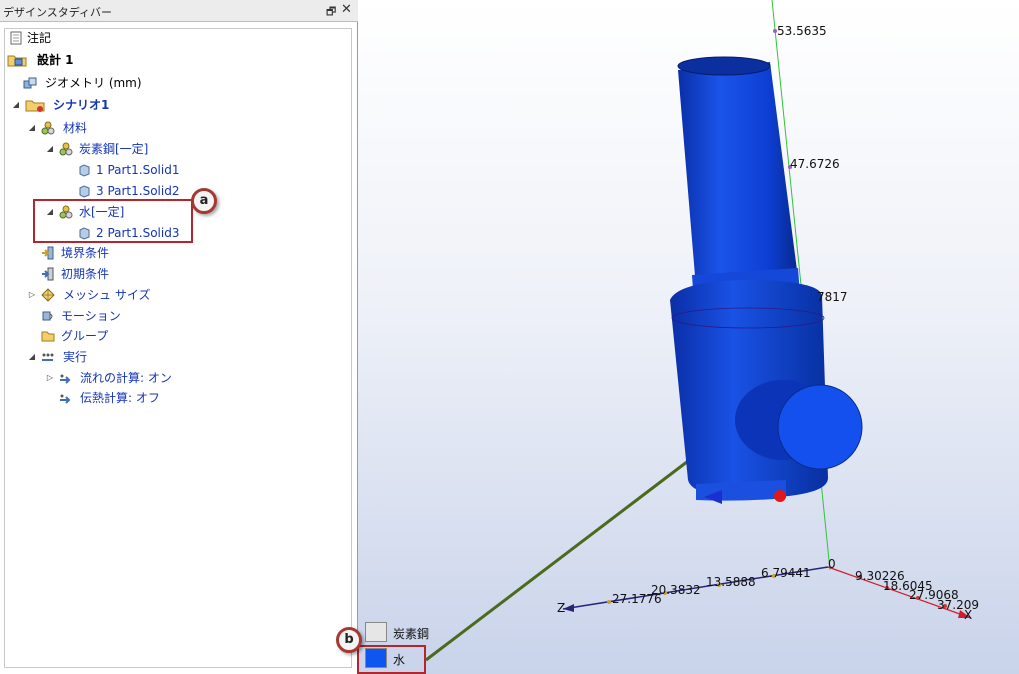 The height and width of the screenshot is (674, 1019). Describe the element at coordinates (48, 336) in the screenshot. I see `group-folder-icon` at that location.